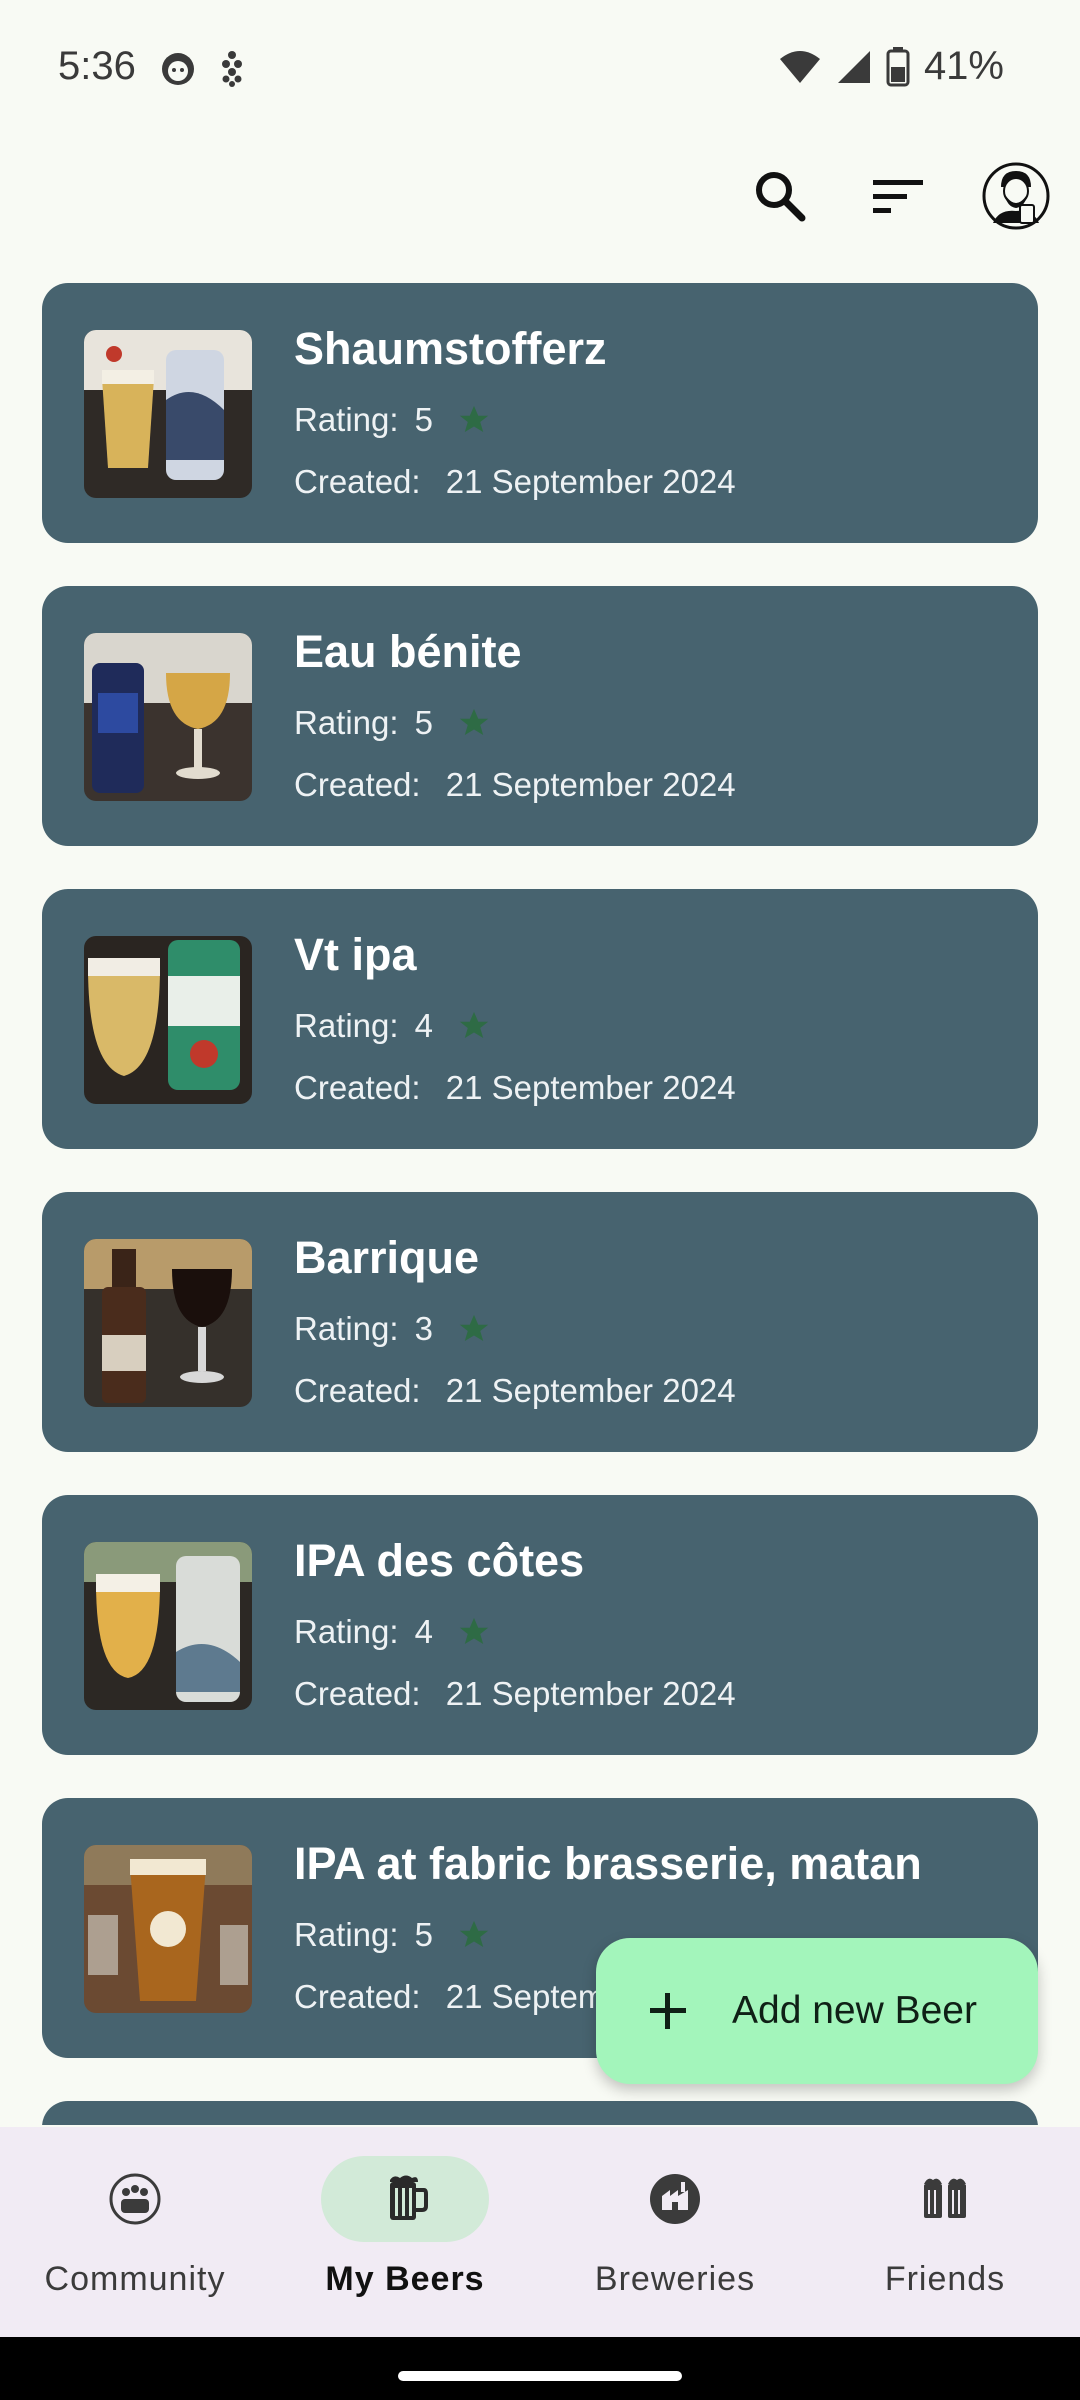 The width and height of the screenshot is (1080, 2400). I want to click on cell-signal-icon, so click(853, 66).